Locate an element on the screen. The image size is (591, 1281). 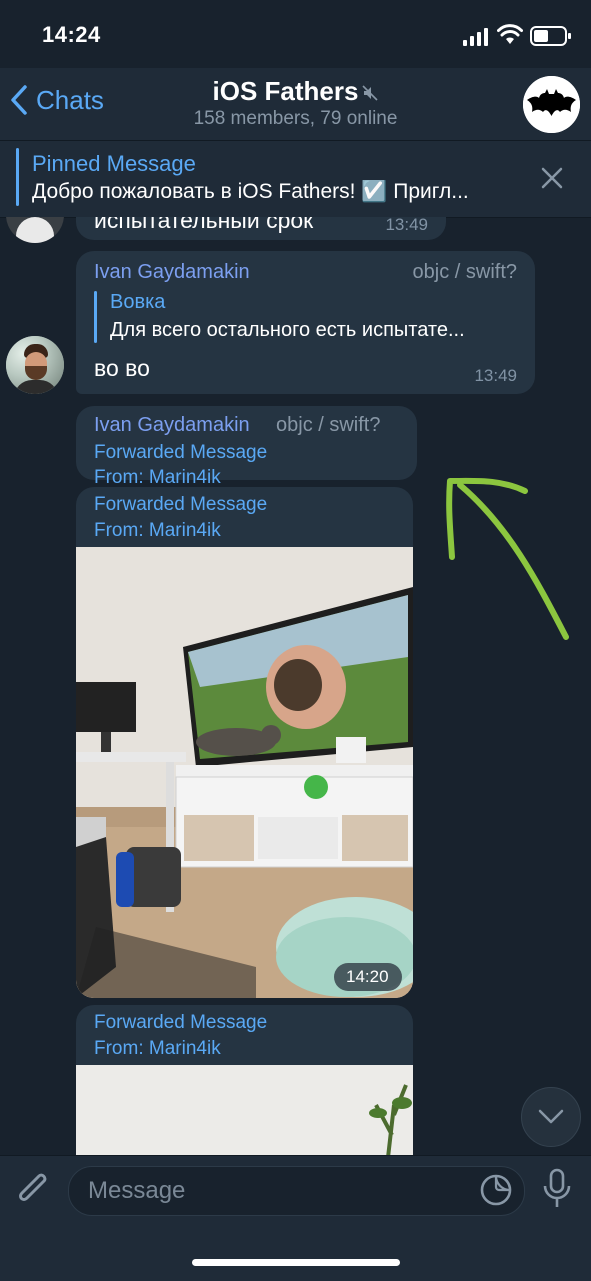
battery-icon is located at coordinates (550, 36).